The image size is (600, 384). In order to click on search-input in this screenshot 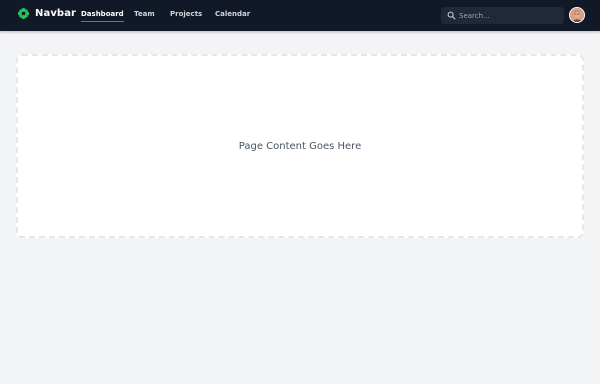, I will do `click(509, 15)`.